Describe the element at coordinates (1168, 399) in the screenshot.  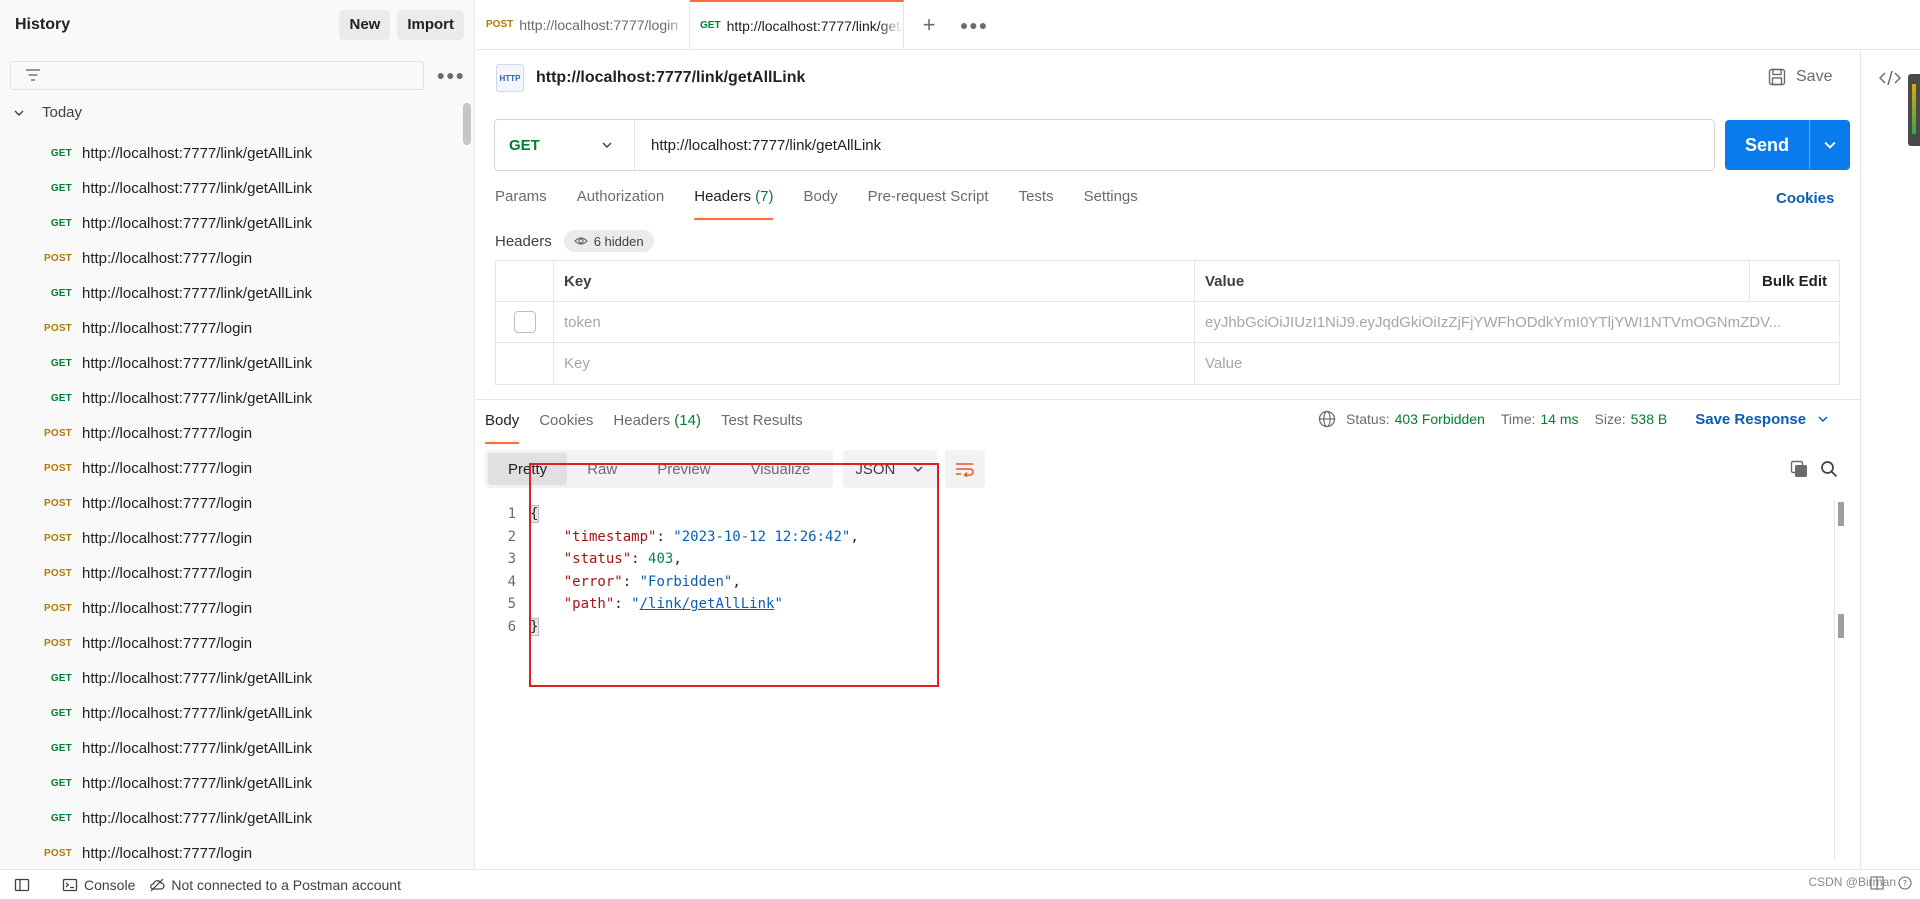
I see `request-response-divider` at that location.